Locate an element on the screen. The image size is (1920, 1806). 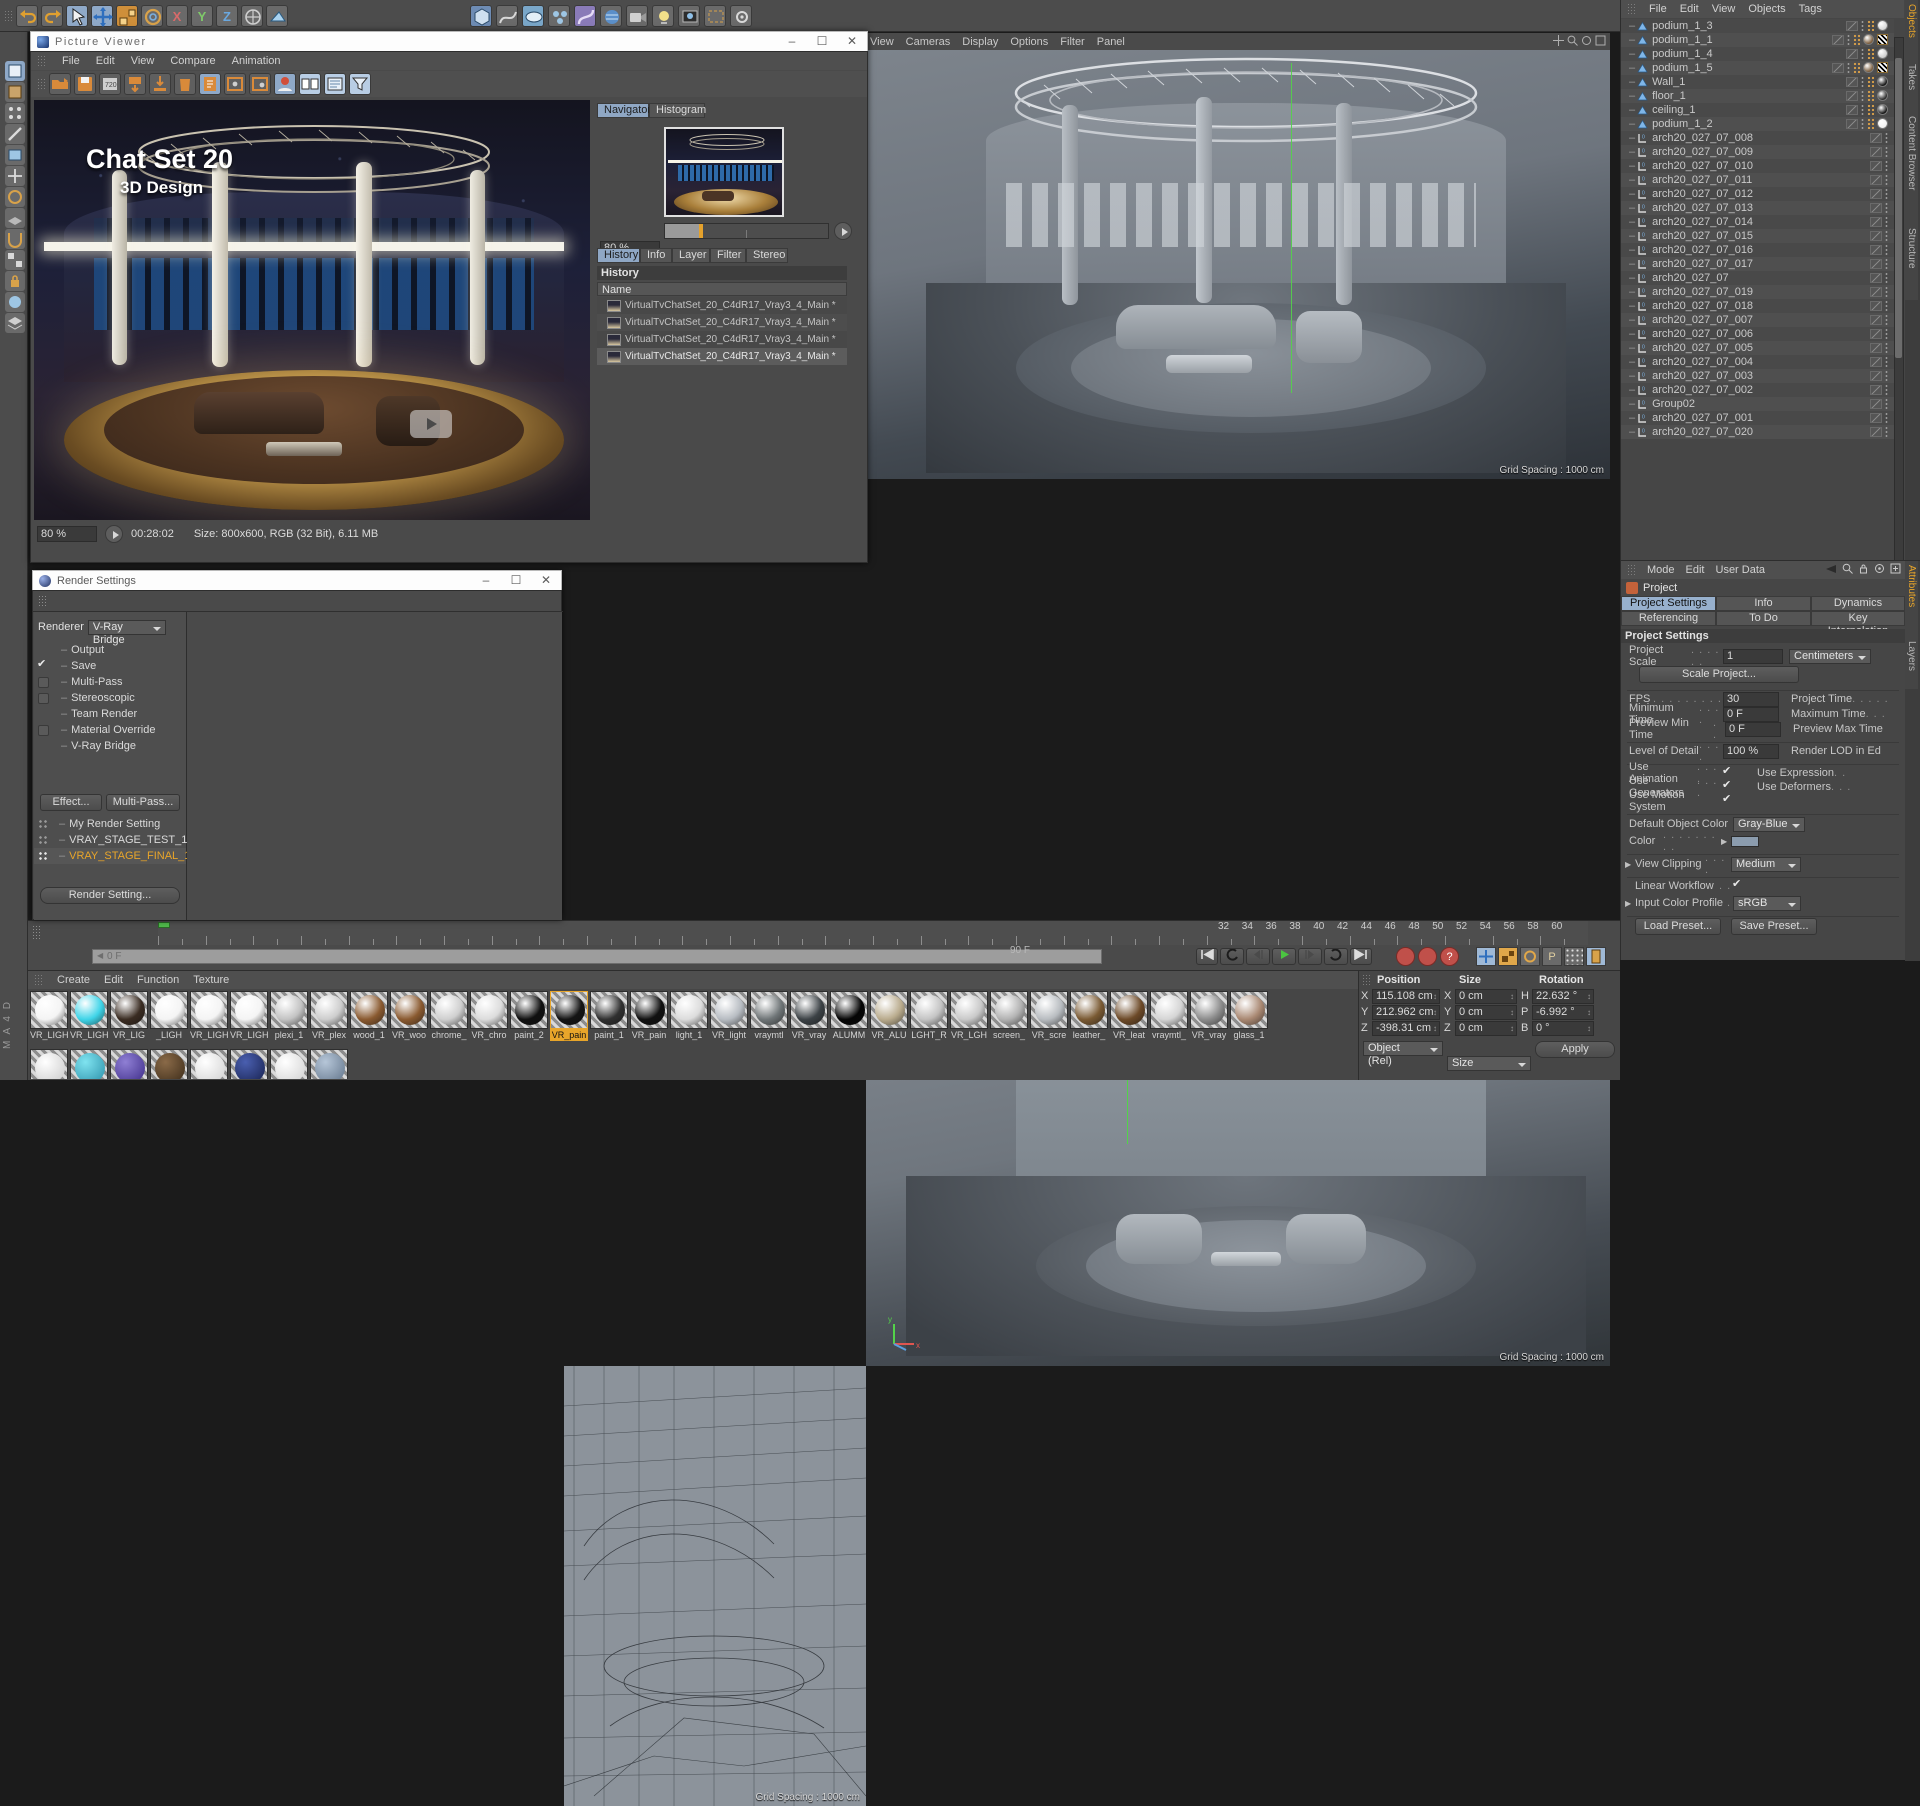
use-motion-checkbox is located at coordinates (1727, 799).